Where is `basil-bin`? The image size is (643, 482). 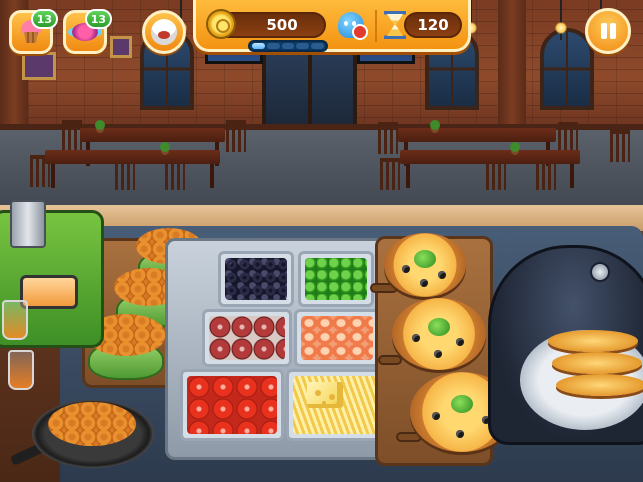
basil-bin is located at coordinates (336, 279).